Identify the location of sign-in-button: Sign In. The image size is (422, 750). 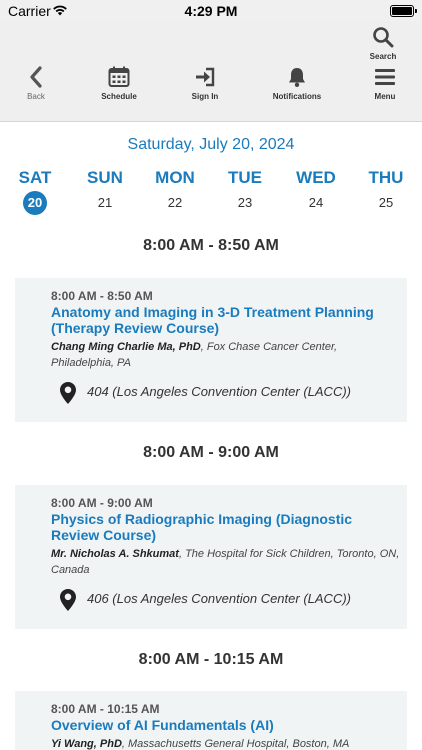
(205, 83).